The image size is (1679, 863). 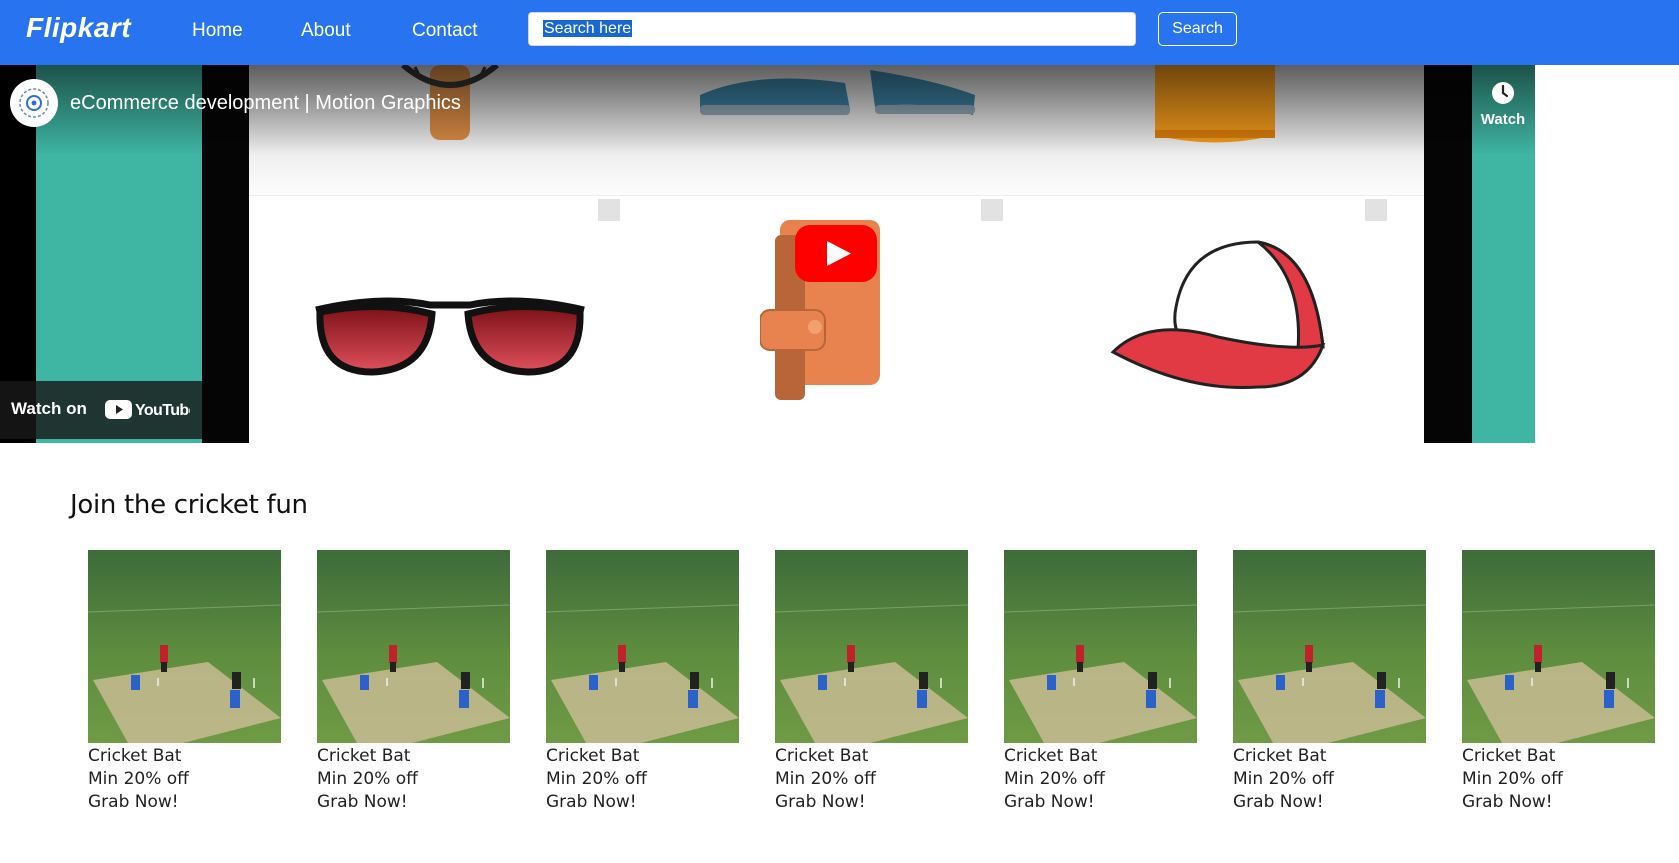 I want to click on youtube-logo: YouTube, so click(x=151, y=411).